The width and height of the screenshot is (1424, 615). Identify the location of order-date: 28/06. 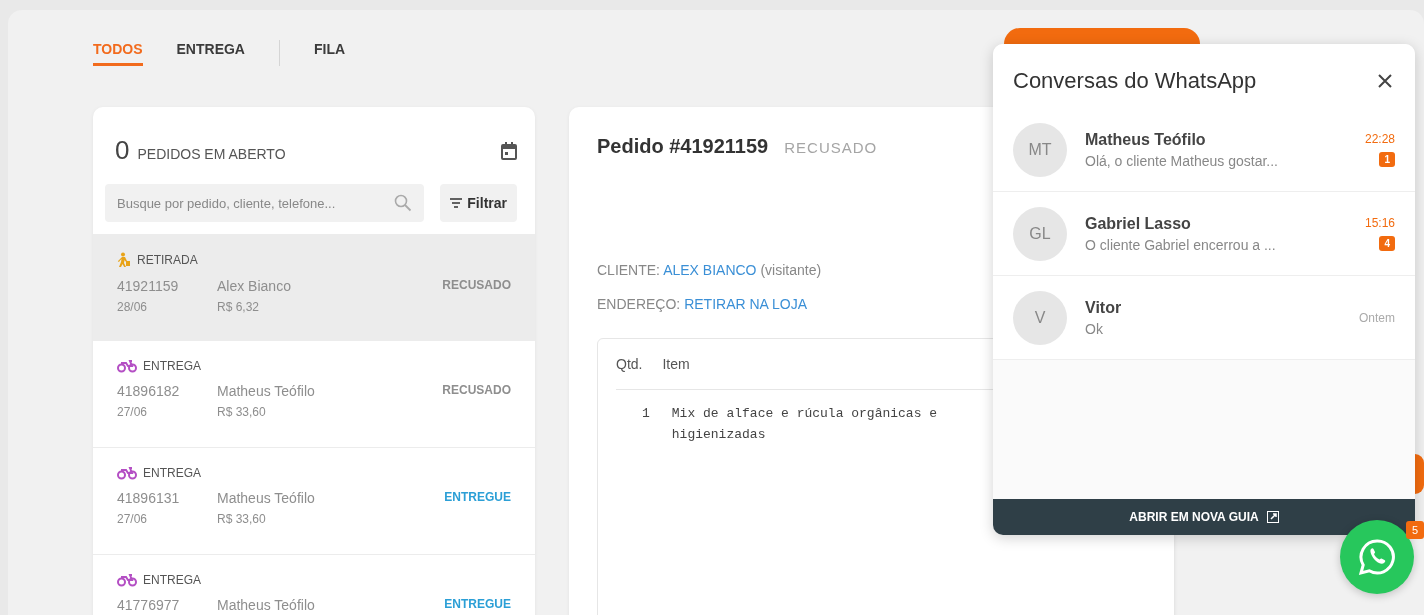
(133, 307).